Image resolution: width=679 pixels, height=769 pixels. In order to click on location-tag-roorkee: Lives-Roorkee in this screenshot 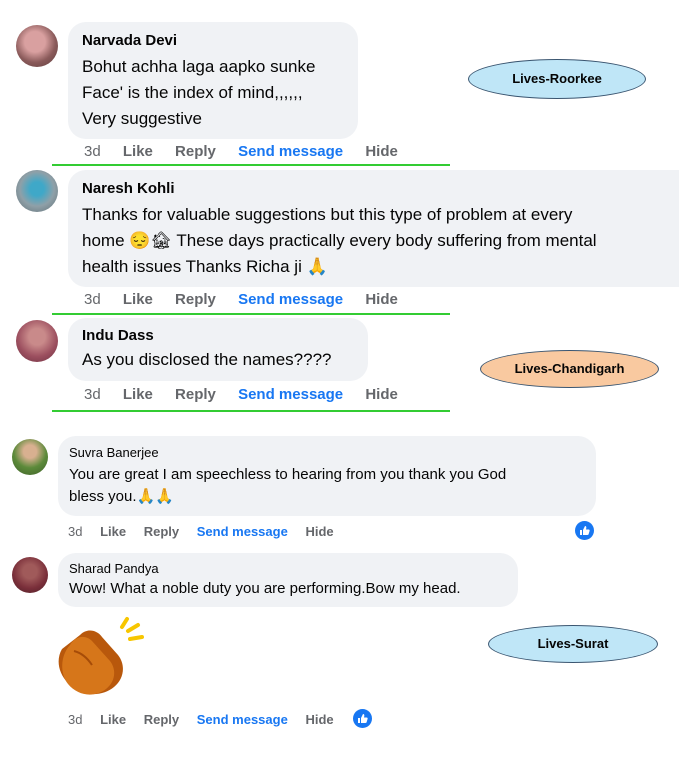, I will do `click(557, 79)`.